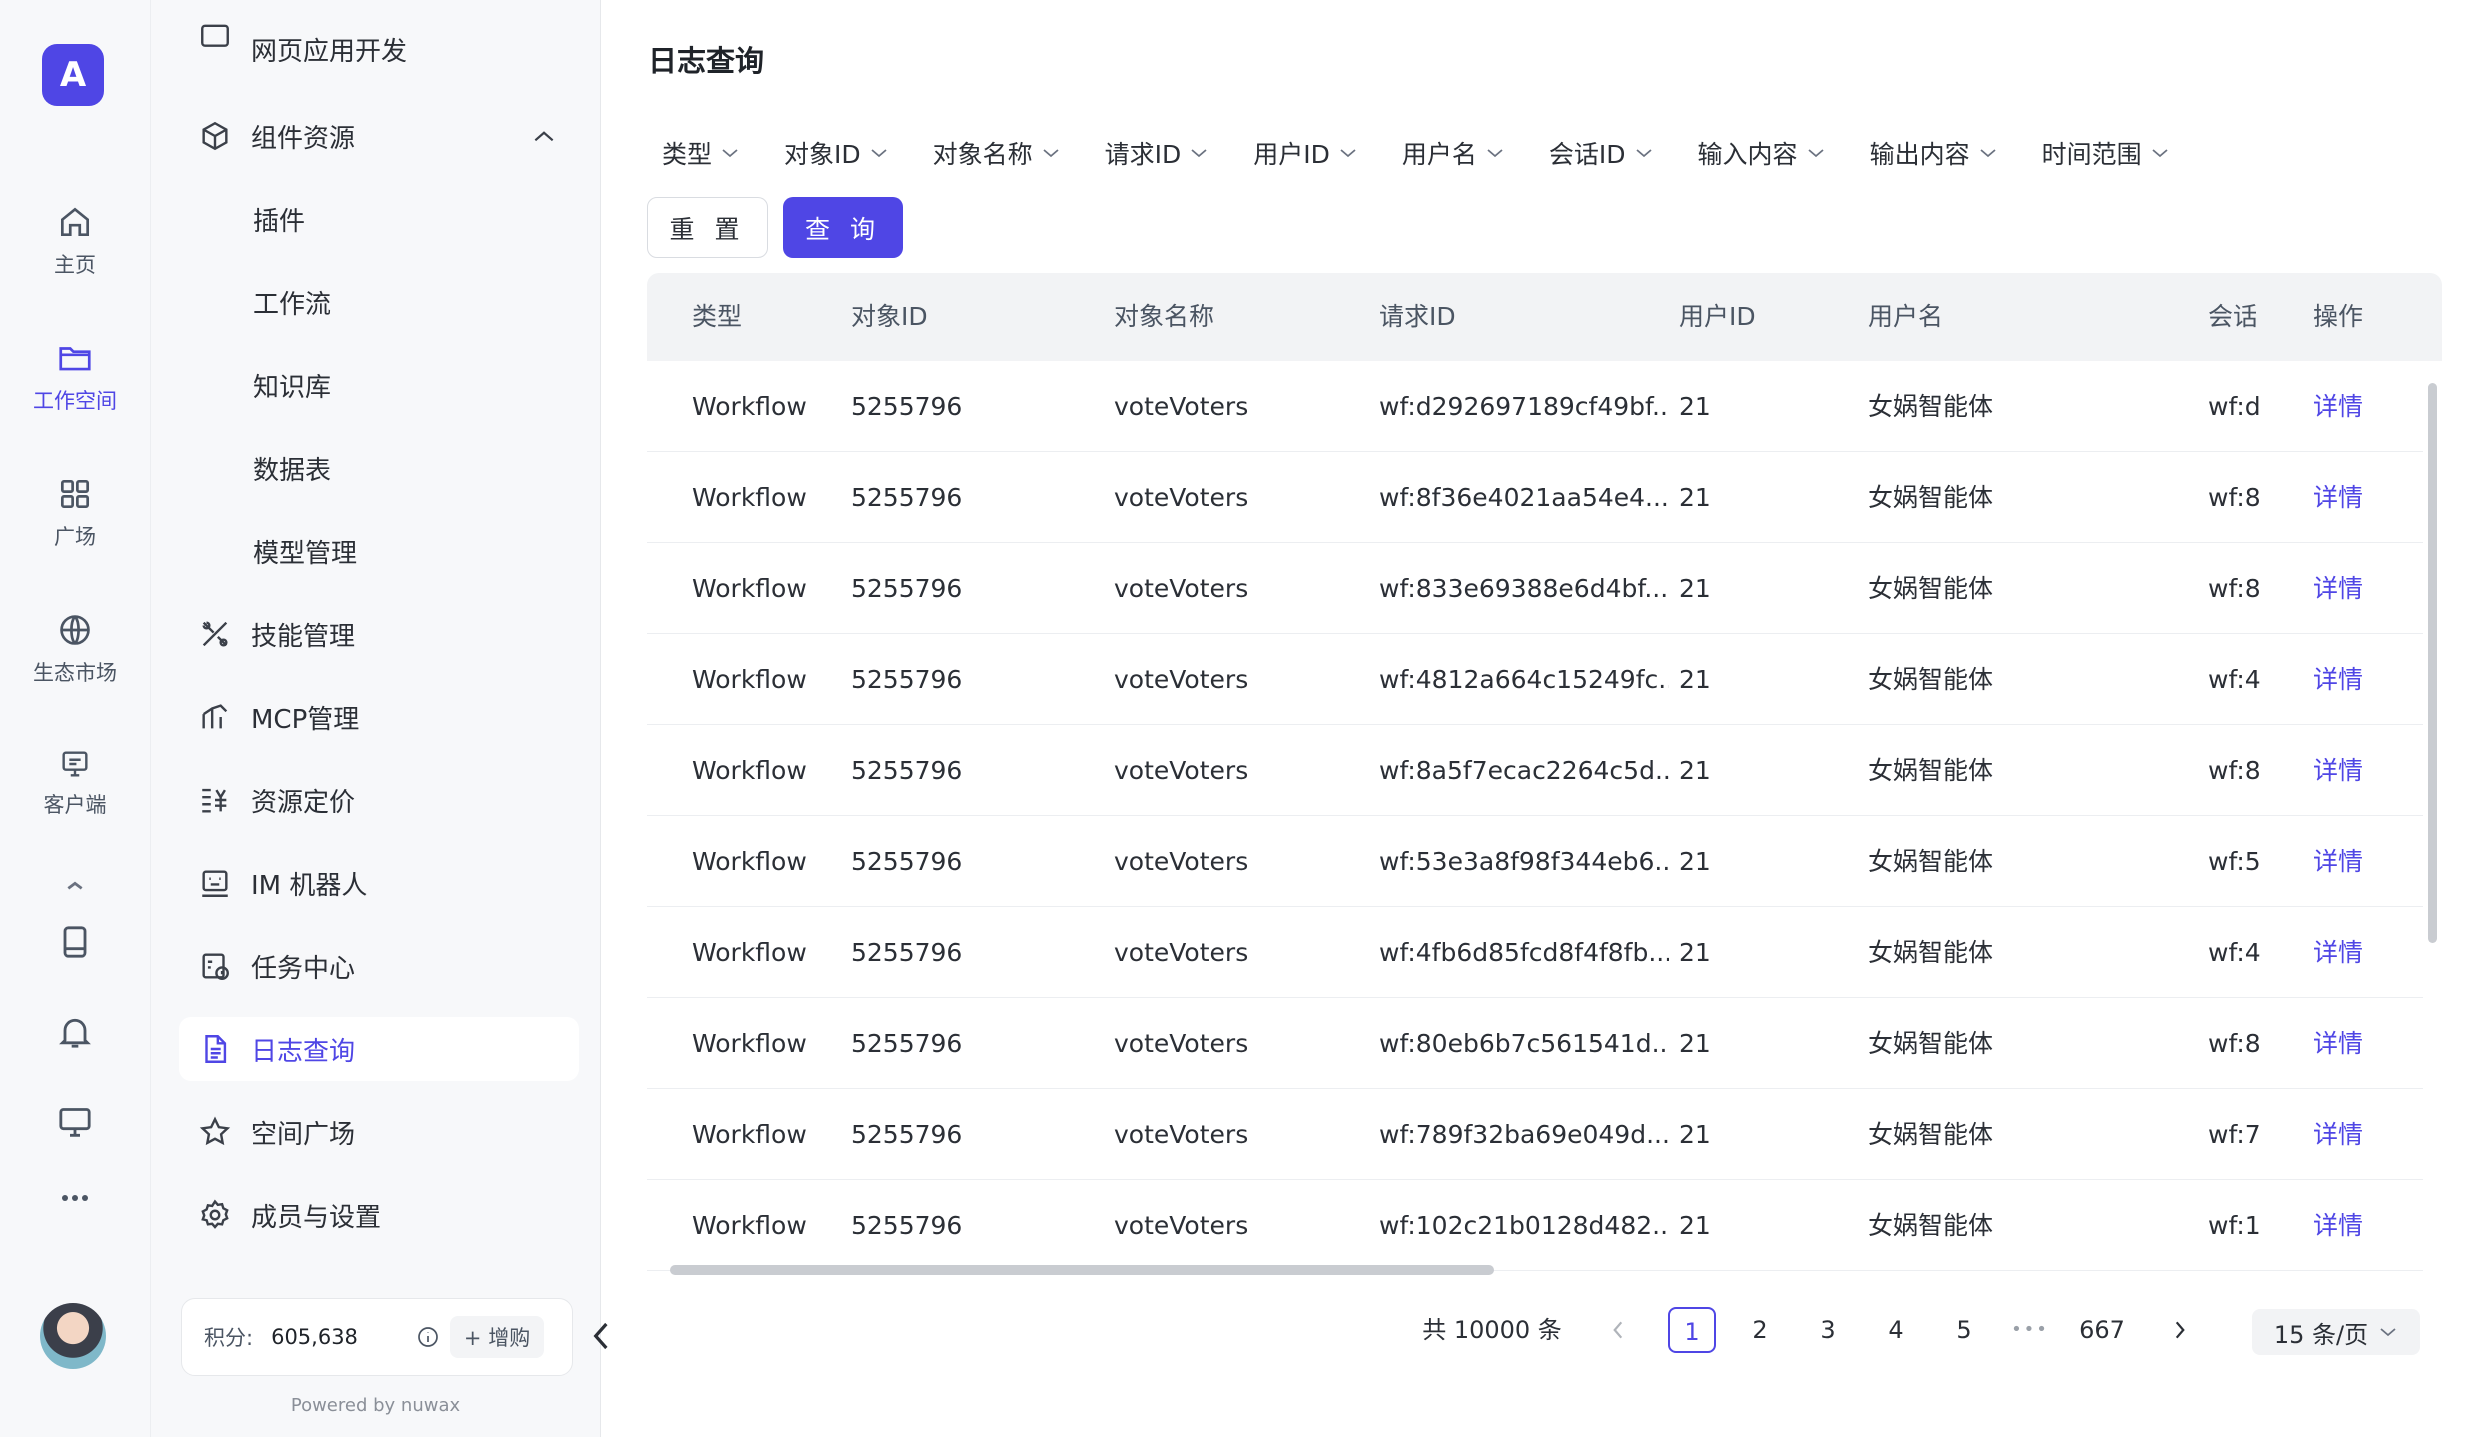  I want to click on filter-session-id: 会话ID, so click(1601, 153).